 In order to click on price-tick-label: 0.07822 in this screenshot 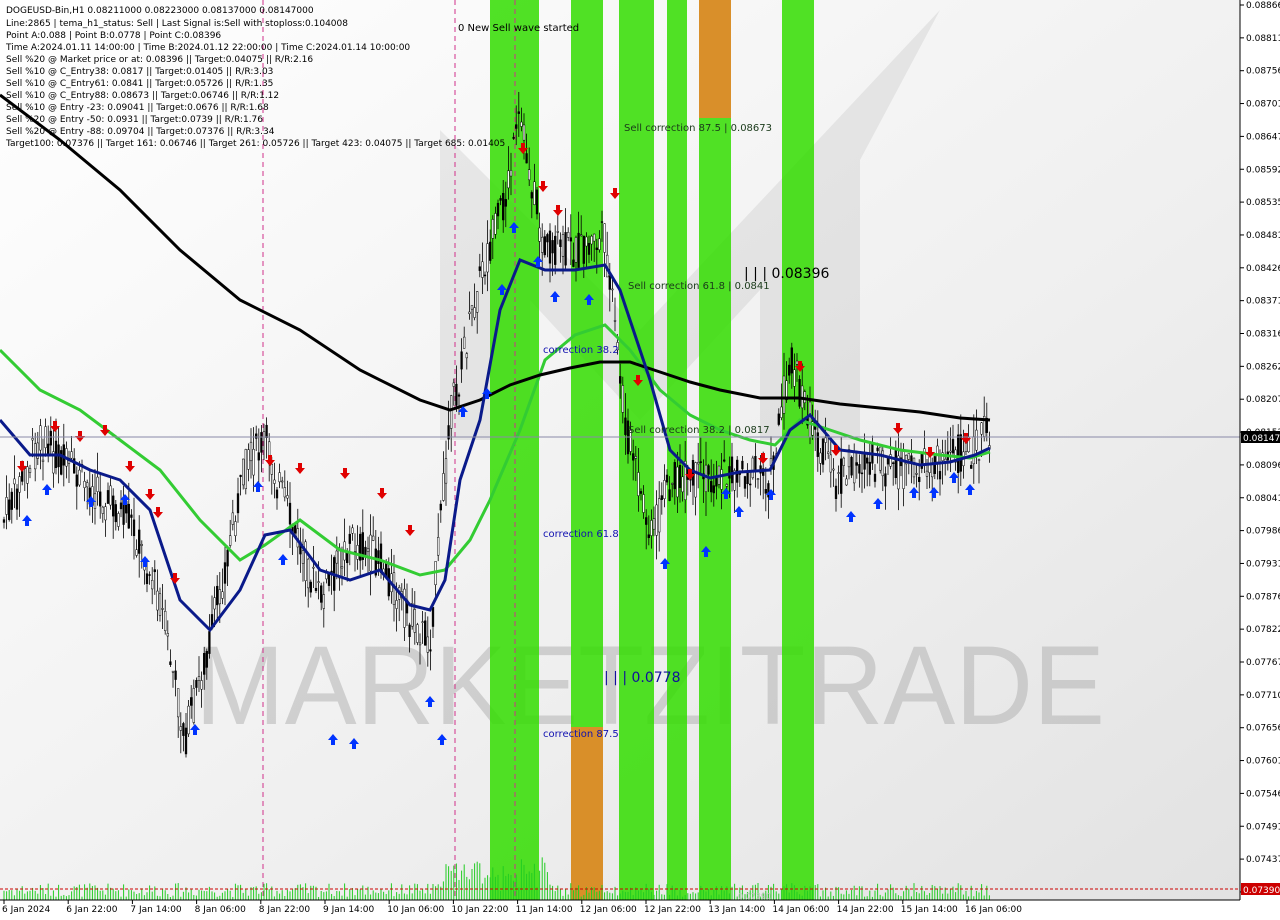, I will do `click(1263, 630)`.